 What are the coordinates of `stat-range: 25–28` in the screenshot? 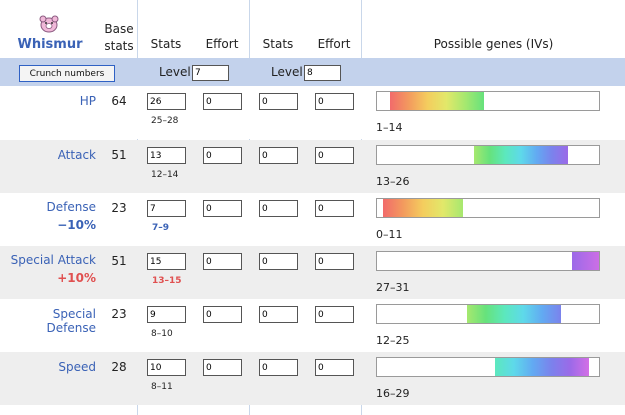 It's located at (165, 121).